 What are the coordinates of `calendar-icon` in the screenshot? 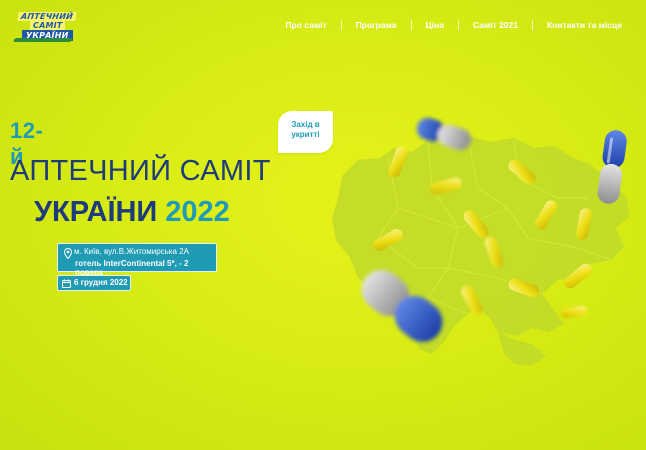 It's located at (66, 283).